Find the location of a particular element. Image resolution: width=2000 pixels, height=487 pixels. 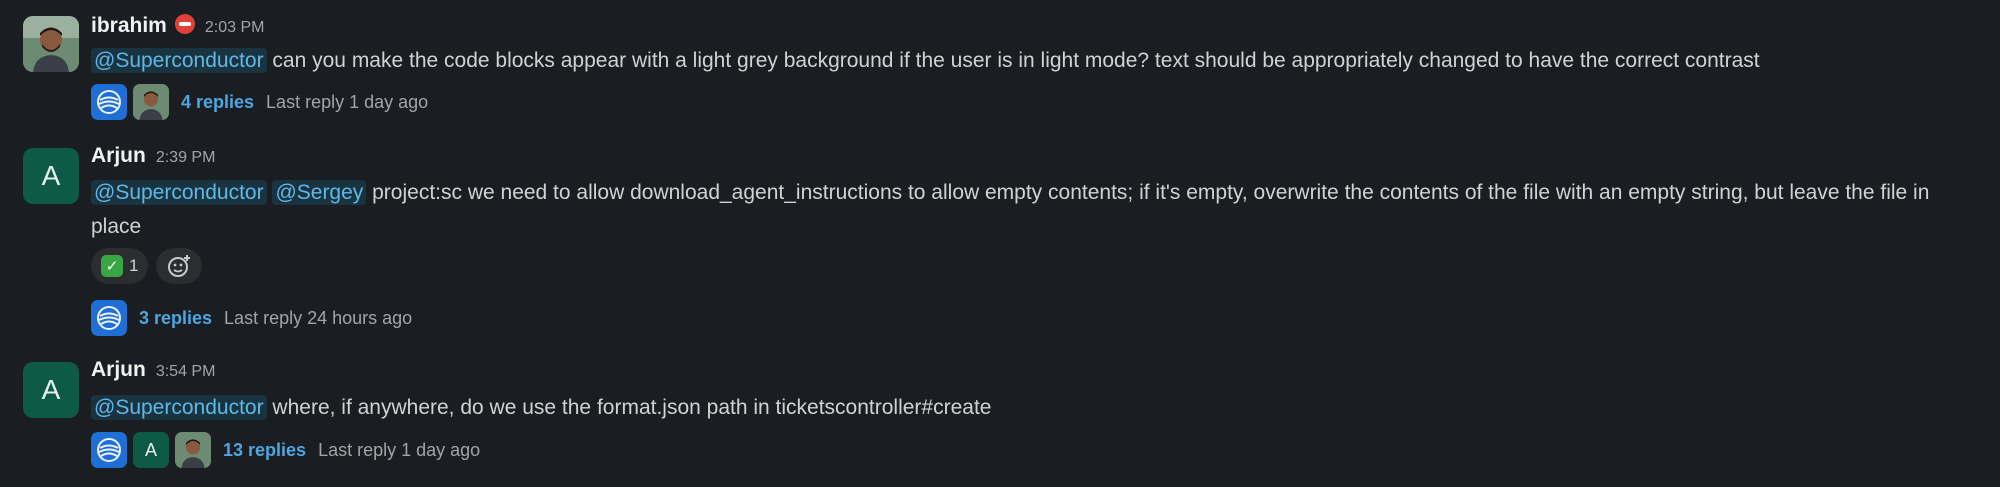

thread-summary: 3 replies Last reply 24 hours ago is located at coordinates (251, 318).